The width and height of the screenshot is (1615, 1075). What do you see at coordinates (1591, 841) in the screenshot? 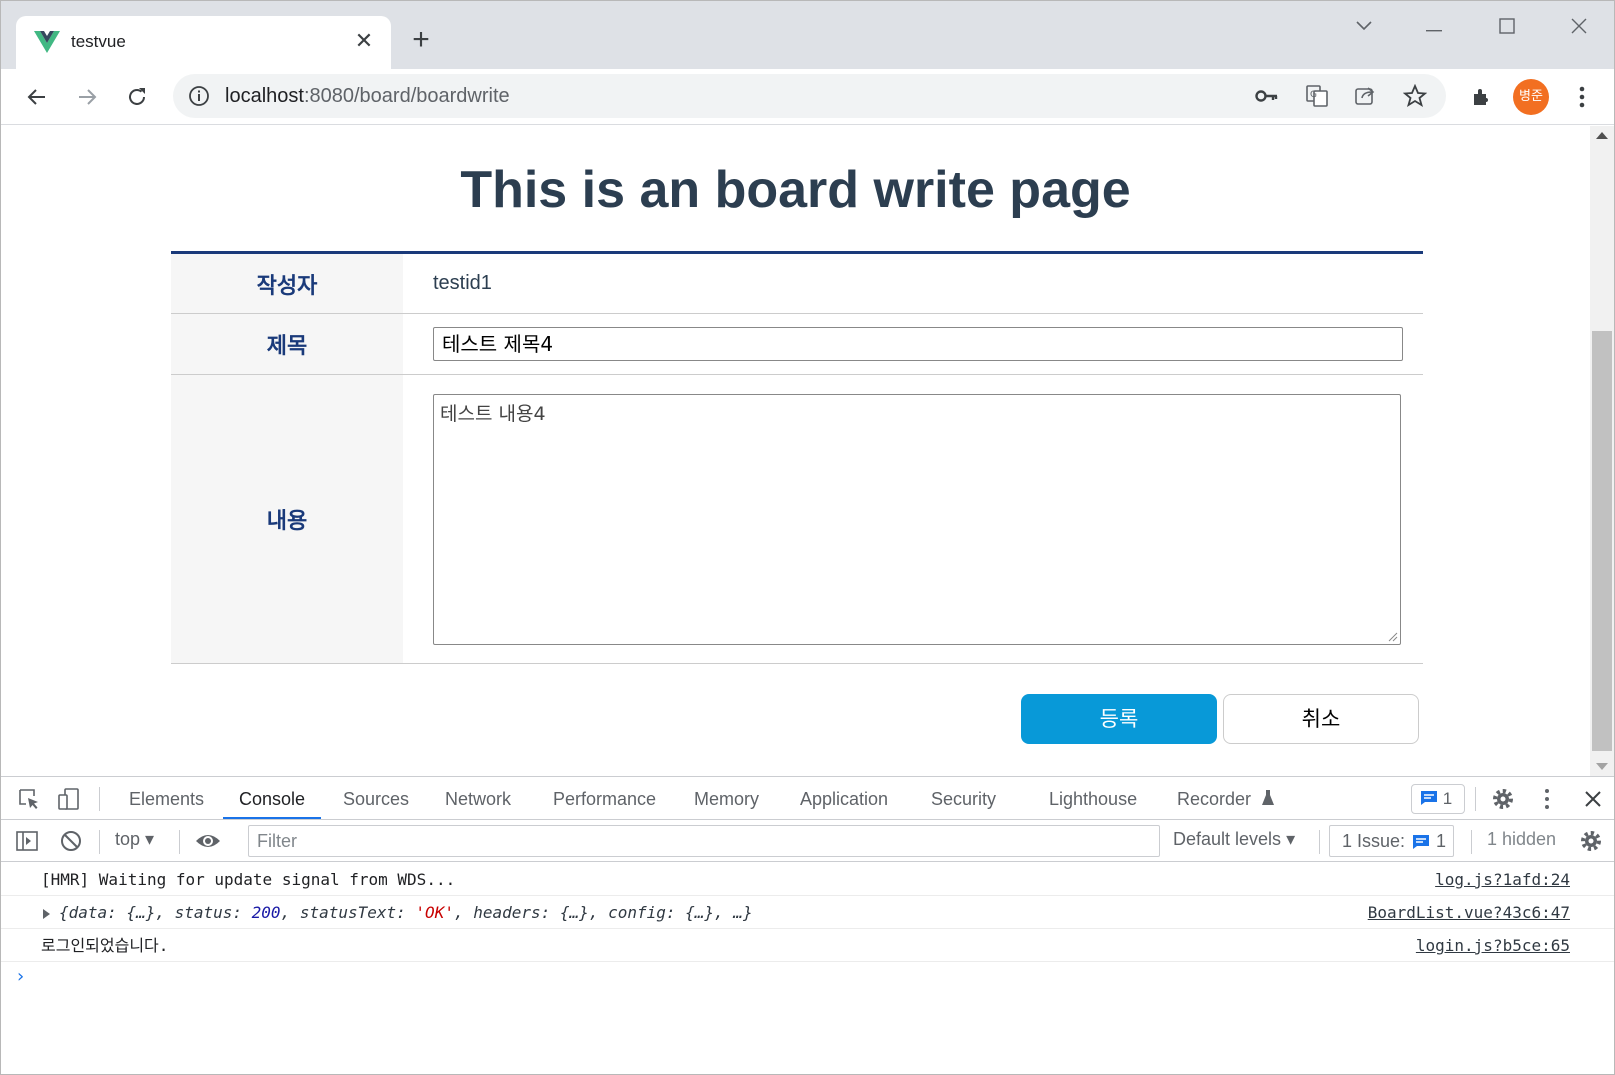
I see `console-settings-gear-icon` at bounding box center [1591, 841].